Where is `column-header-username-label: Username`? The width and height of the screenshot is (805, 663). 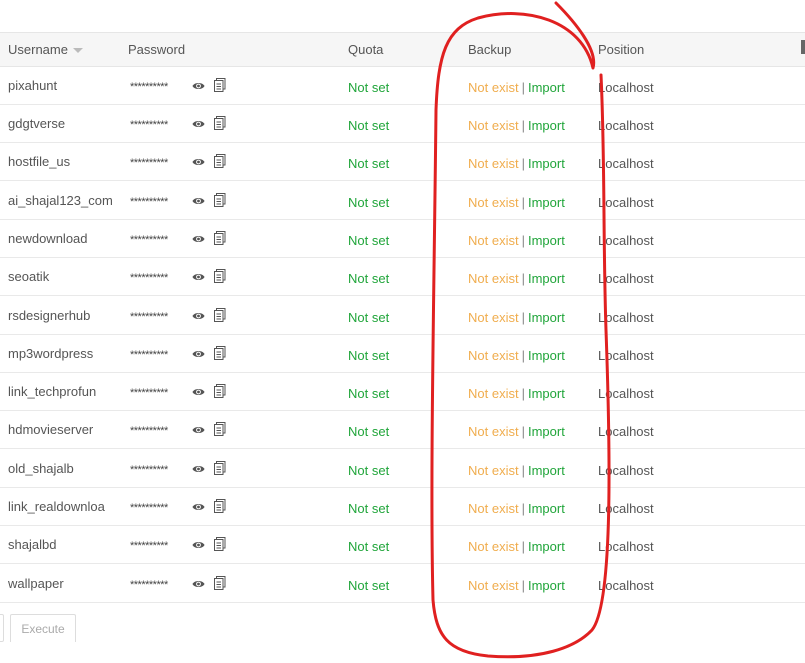 column-header-username-label: Username is located at coordinates (38, 49).